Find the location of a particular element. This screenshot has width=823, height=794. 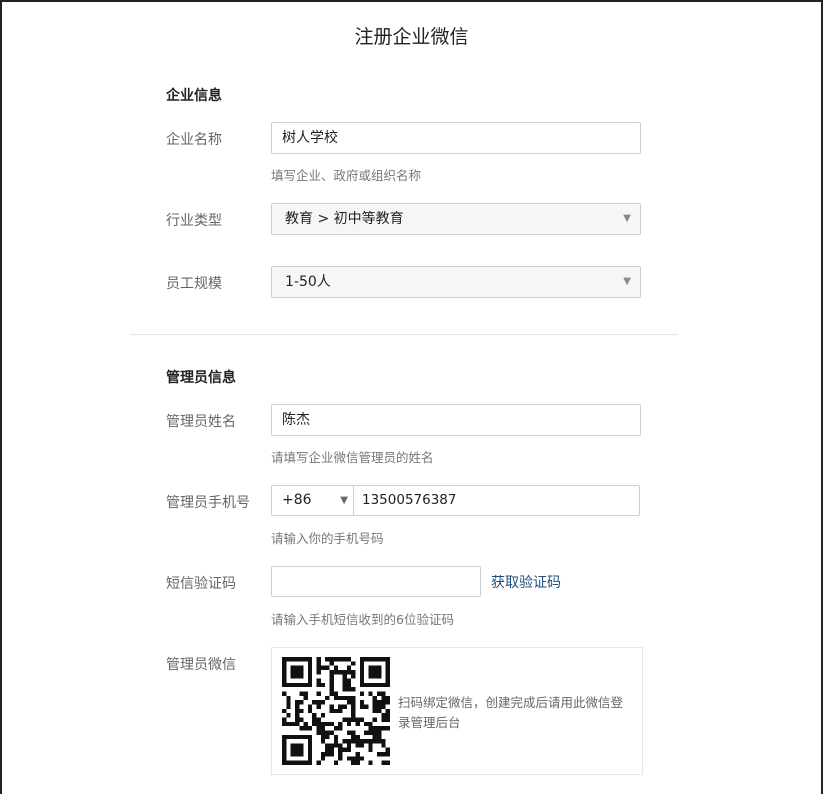

phone-value: 13500576387 is located at coordinates (409, 500).